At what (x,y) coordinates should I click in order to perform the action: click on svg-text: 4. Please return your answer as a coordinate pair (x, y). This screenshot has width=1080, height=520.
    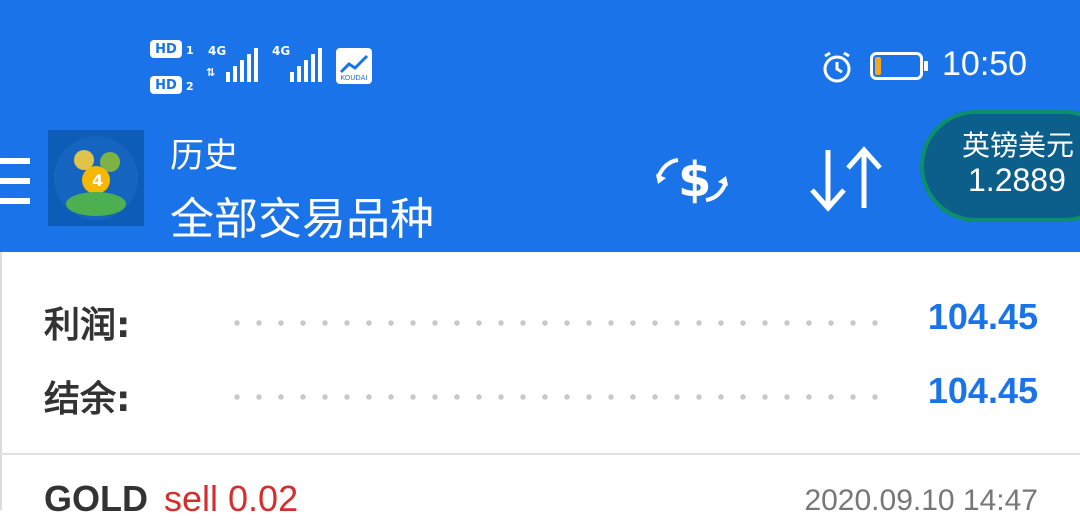
    Looking at the image, I should click on (97, 180).